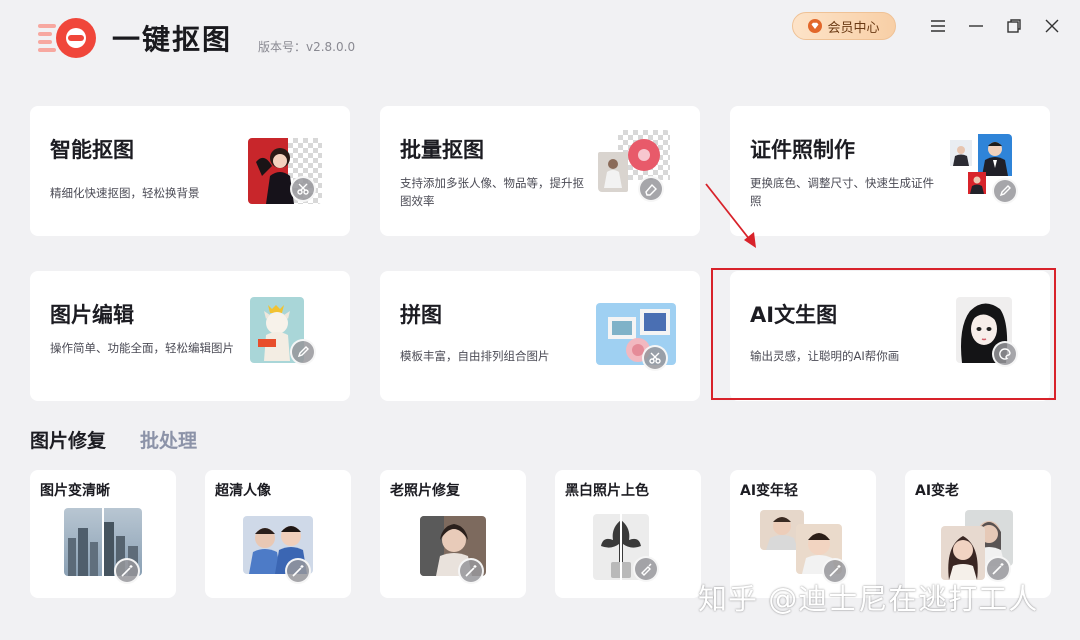  I want to click on tool-card-colorize: 黑白照片上色, so click(628, 534).